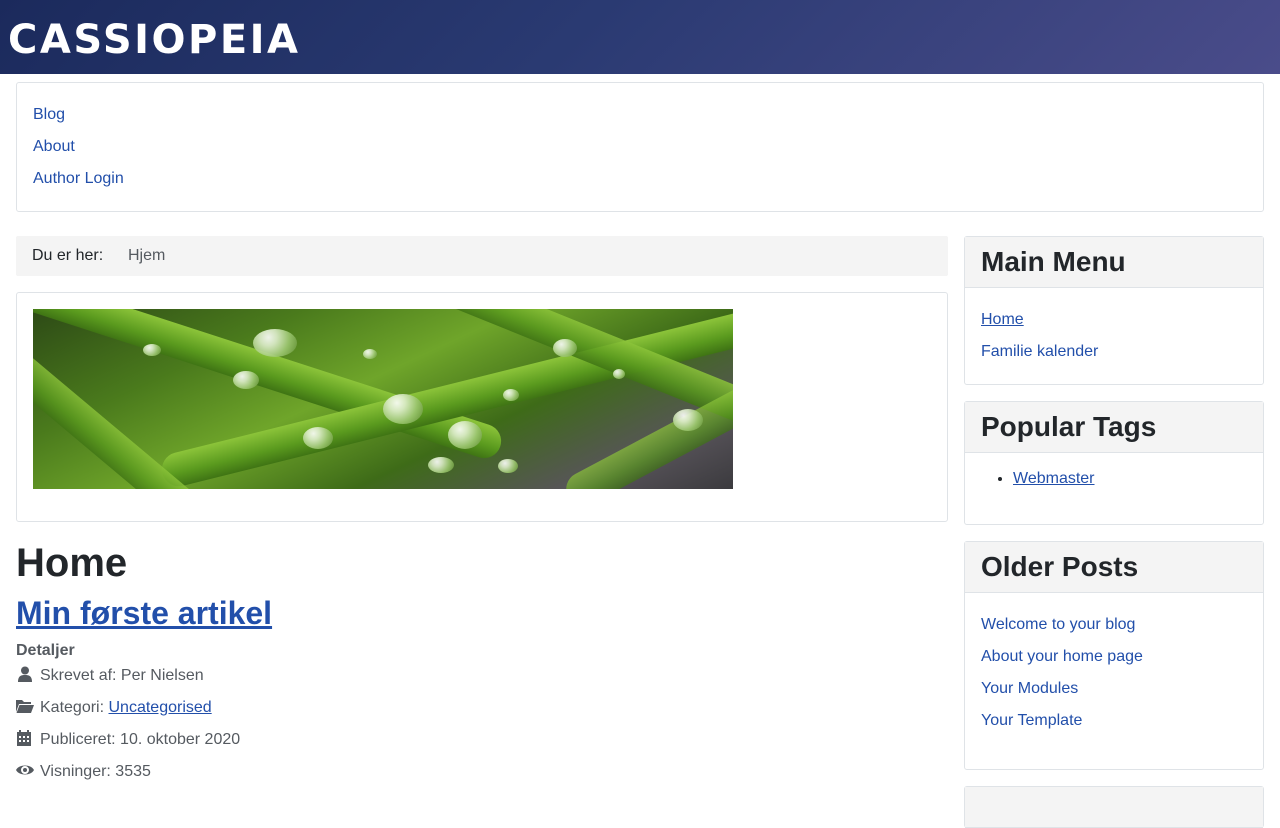 This screenshot has width=1280, height=828. I want to click on folder-open-icon, so click(25, 706).